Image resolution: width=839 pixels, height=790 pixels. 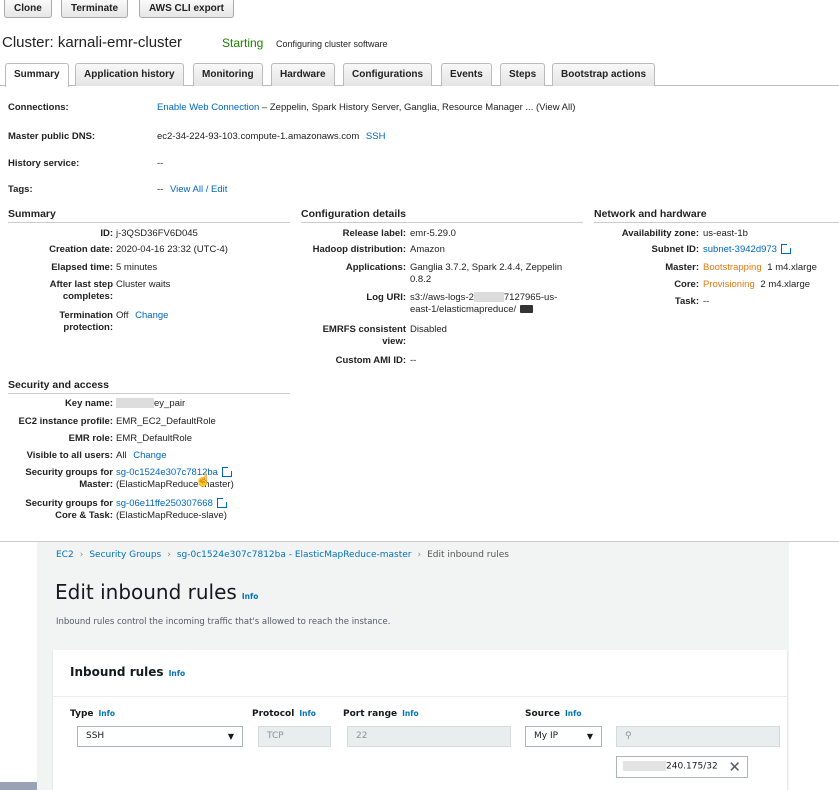 What do you see at coordinates (95, 736) in the screenshot?
I see `type-select-value: SSH` at bounding box center [95, 736].